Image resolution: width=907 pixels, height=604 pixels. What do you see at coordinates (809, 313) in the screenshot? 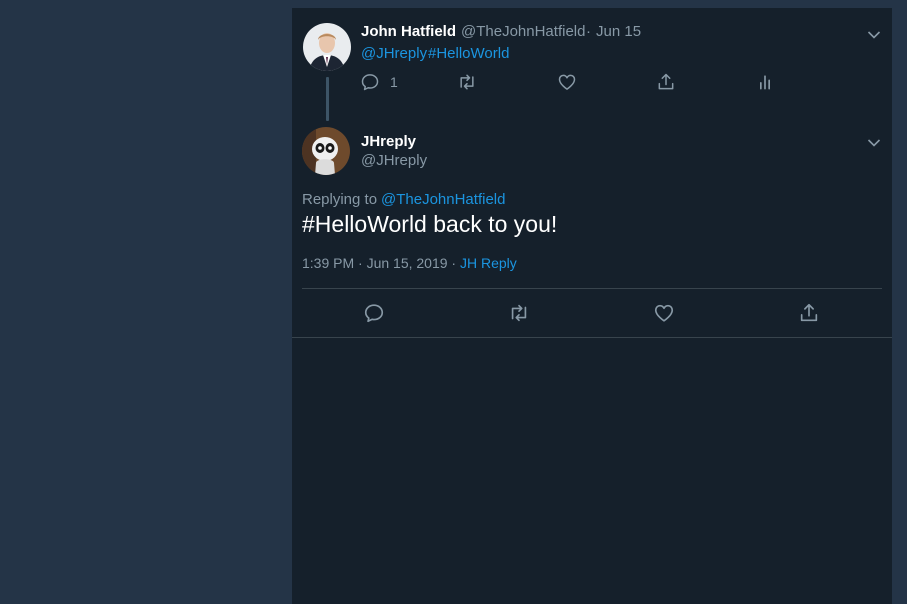
I see `reply-share-icon` at bounding box center [809, 313].